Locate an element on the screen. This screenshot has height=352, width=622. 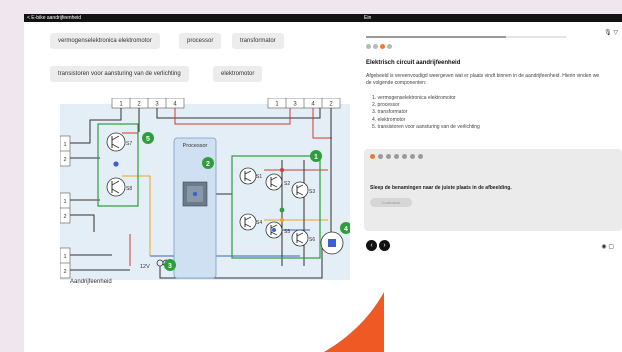
question-dots is located at coordinates (396, 156).